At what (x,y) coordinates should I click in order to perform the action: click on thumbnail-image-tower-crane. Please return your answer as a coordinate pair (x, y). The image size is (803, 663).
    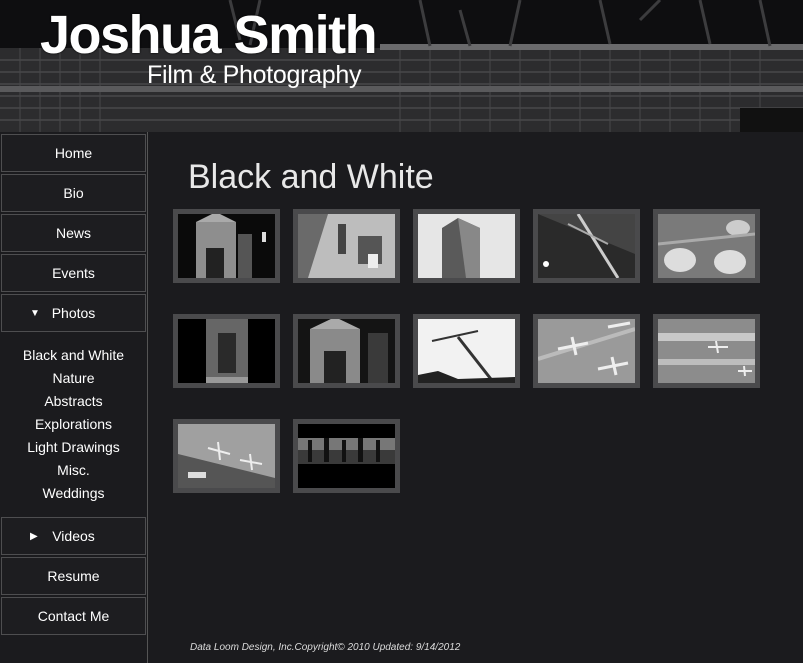
    Looking at the image, I should click on (586, 246).